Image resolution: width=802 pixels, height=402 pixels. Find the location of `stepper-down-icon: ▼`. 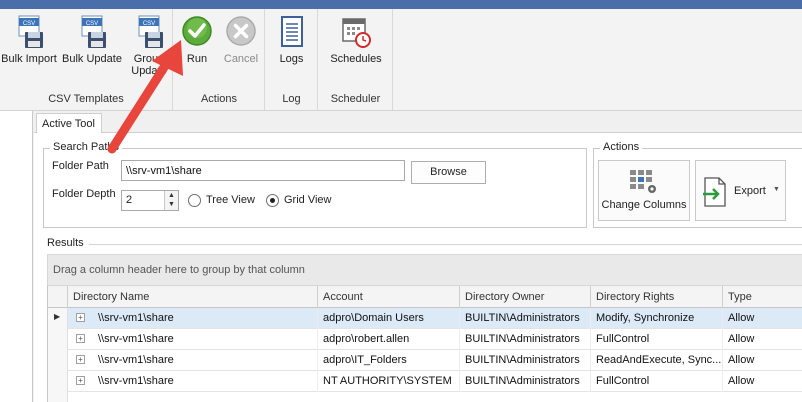

stepper-down-icon: ▼ is located at coordinates (171, 204).